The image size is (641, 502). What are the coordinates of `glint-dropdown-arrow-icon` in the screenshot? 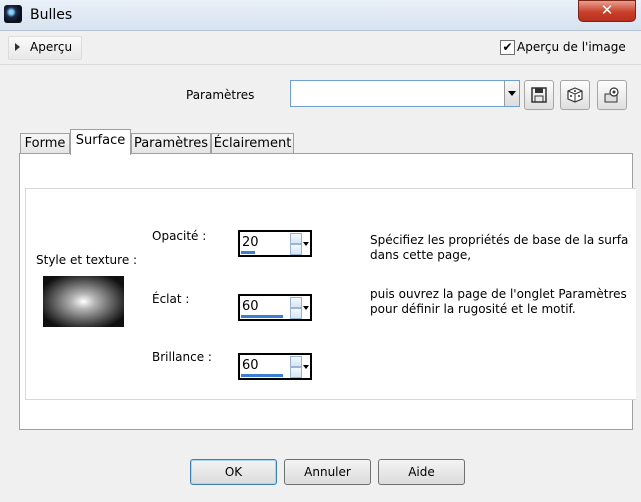 It's located at (306, 307).